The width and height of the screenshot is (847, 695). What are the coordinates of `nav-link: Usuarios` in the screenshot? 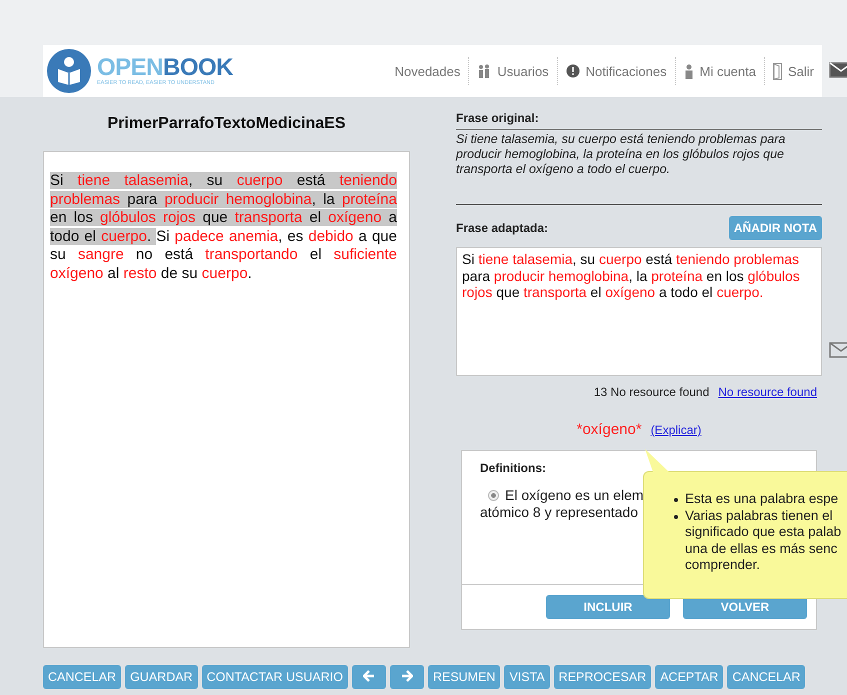 It's located at (512, 71).